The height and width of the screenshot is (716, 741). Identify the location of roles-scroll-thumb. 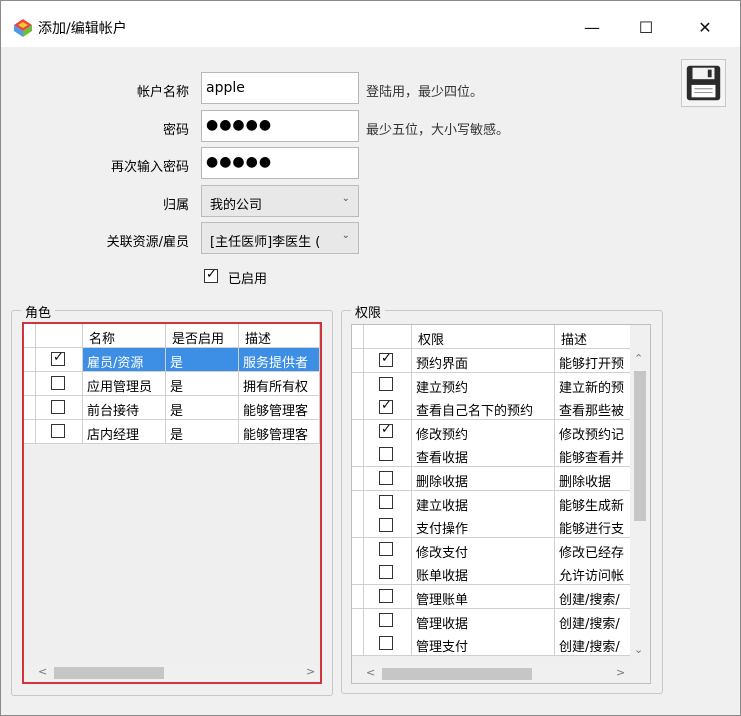
(109, 673).